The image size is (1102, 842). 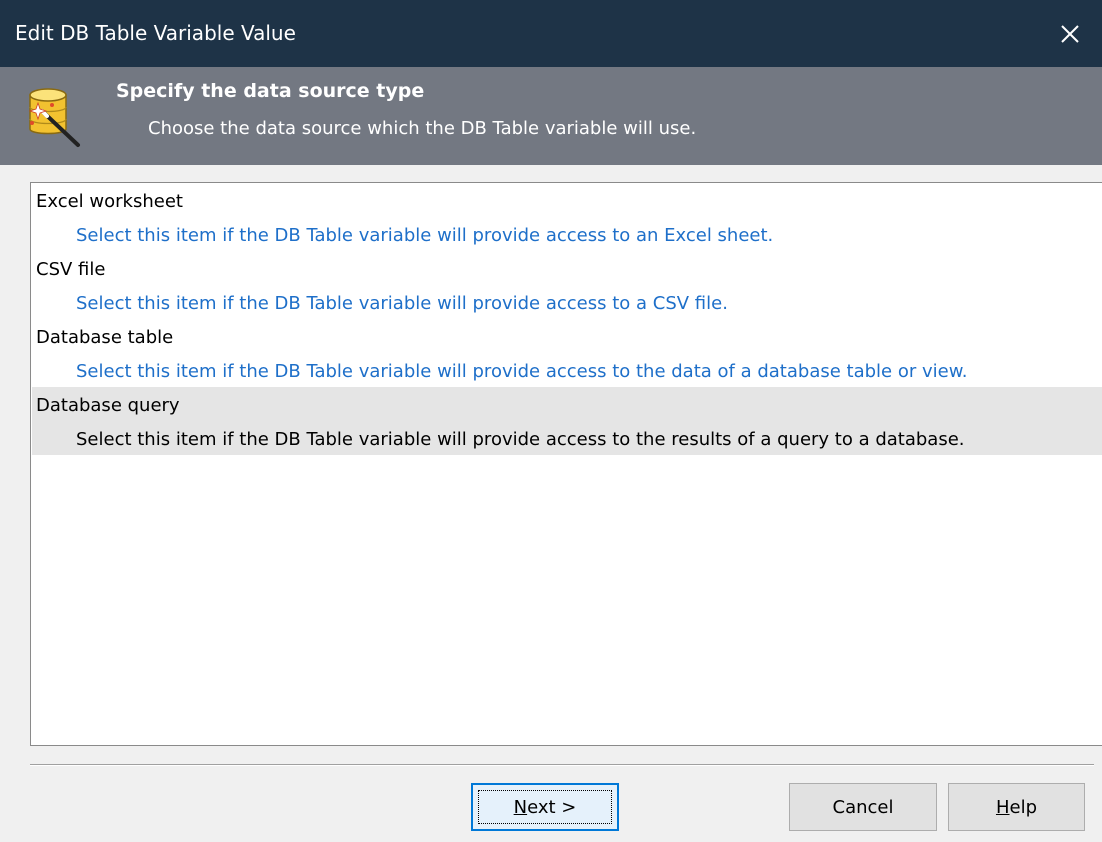 I want to click on cancel-button: Cancel, so click(x=863, y=807).